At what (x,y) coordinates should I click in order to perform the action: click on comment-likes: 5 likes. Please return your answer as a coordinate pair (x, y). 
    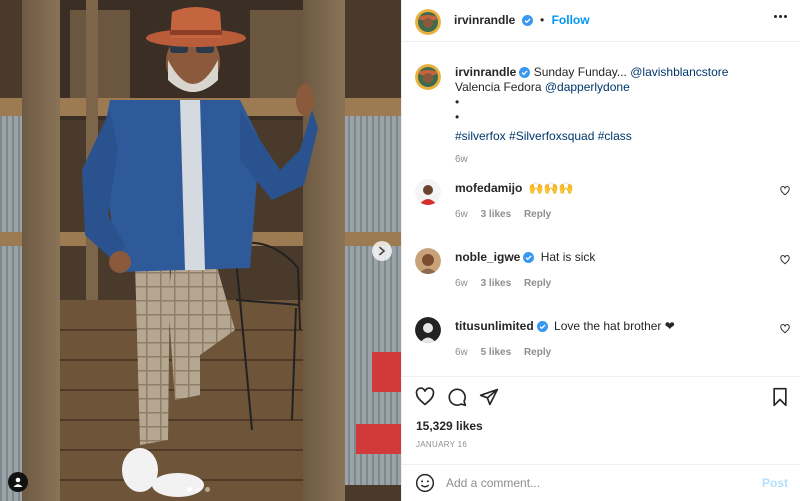
    Looking at the image, I should click on (496, 352).